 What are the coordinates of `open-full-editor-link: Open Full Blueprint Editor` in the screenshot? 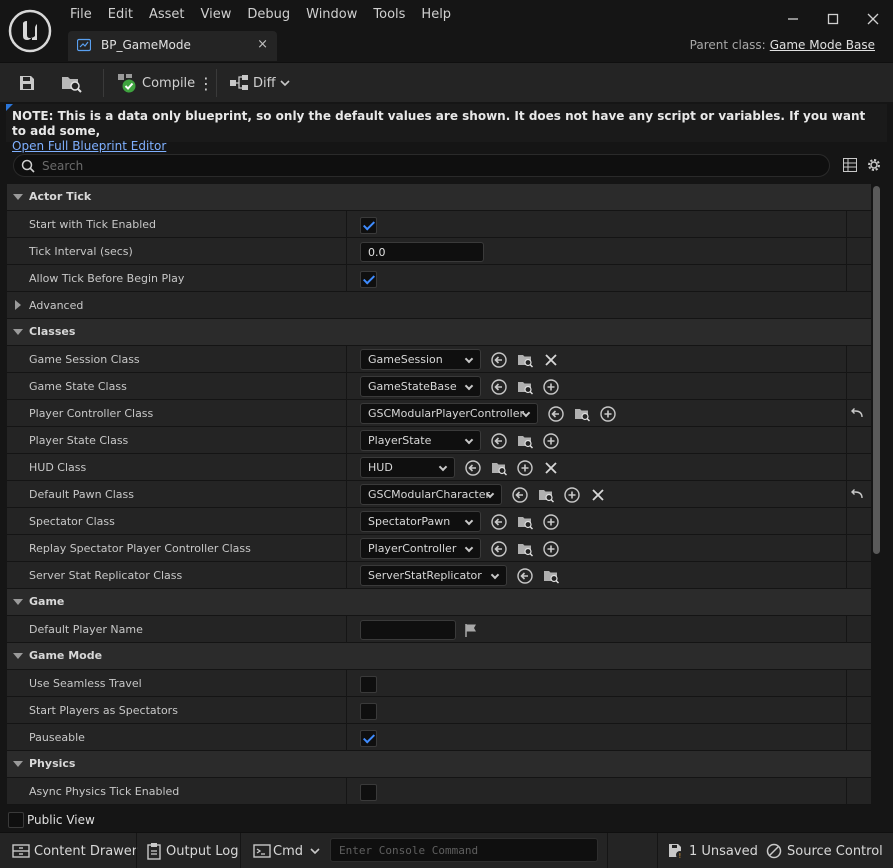 It's located at (89, 146).